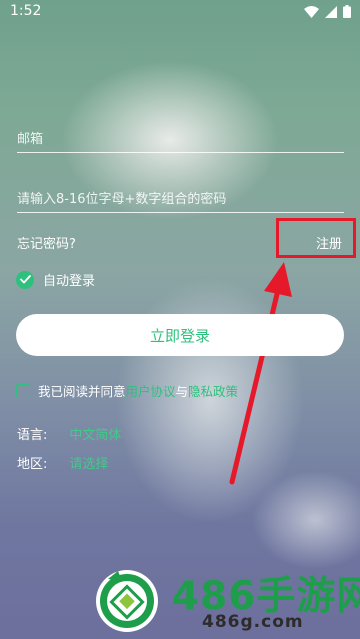 The image size is (360, 639). Describe the element at coordinates (32, 464) in the screenshot. I see `region-label: 地区:` at that location.